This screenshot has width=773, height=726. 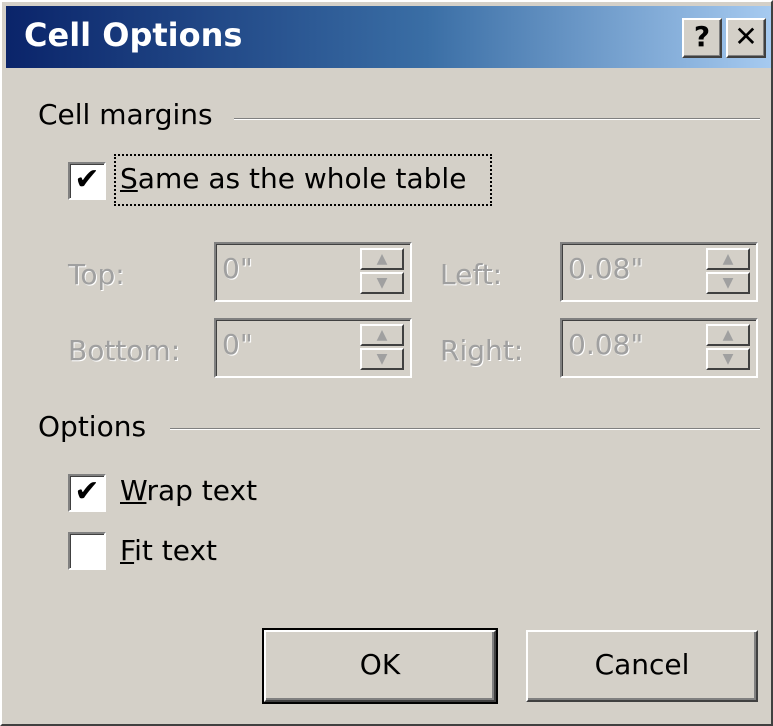 I want to click on wrap-text-label: Wrap text, so click(x=188, y=490).